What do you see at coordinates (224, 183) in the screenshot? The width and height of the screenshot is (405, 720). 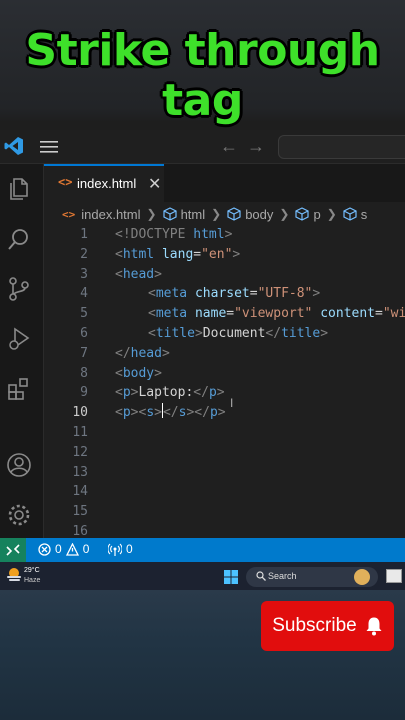 I see `tab-bar: <> index.html ✕` at bounding box center [224, 183].